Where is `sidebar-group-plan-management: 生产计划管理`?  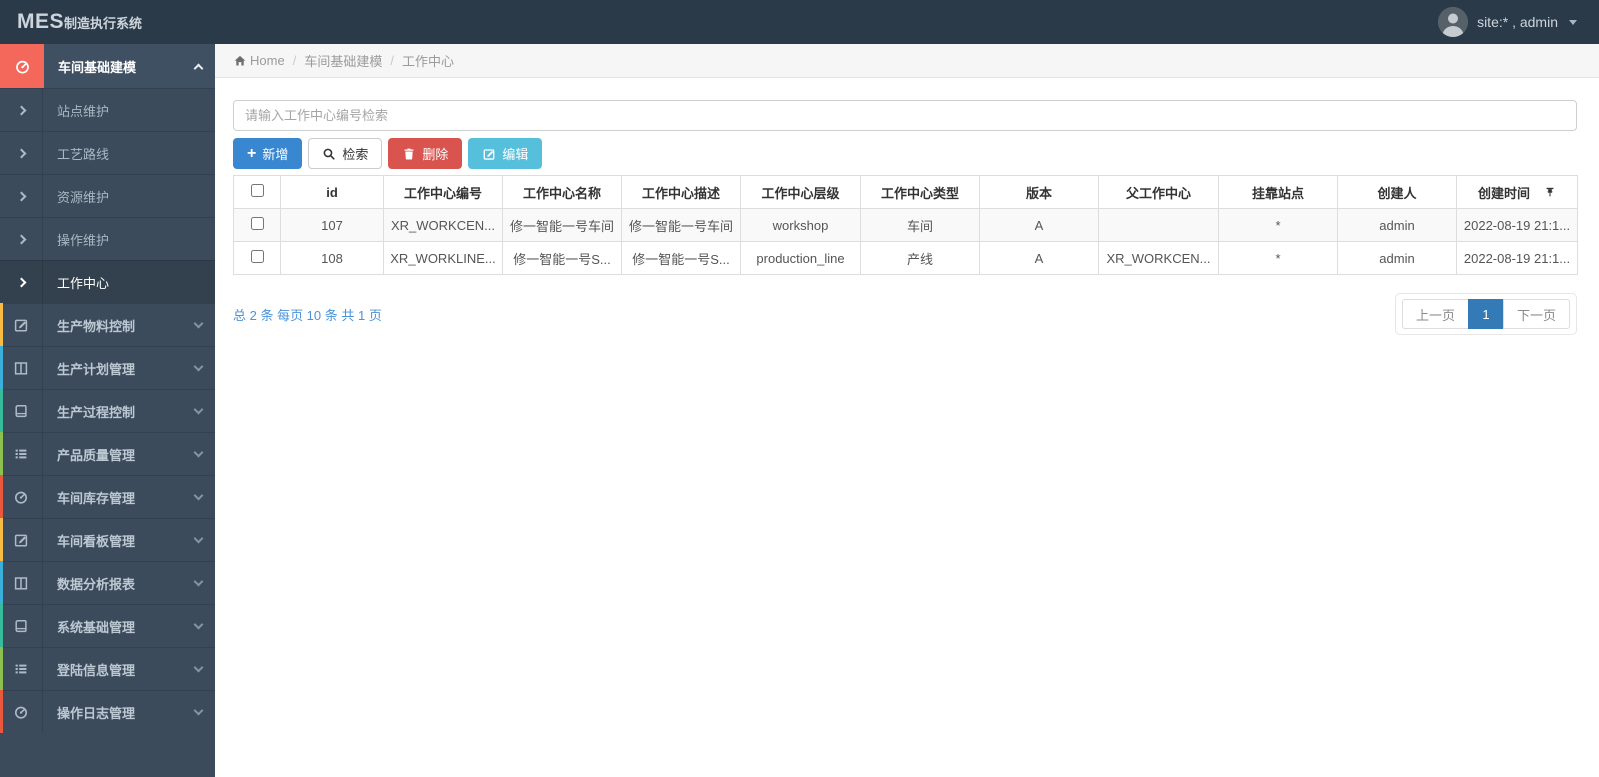 sidebar-group-plan-management: 生产计划管理 is located at coordinates (107, 367).